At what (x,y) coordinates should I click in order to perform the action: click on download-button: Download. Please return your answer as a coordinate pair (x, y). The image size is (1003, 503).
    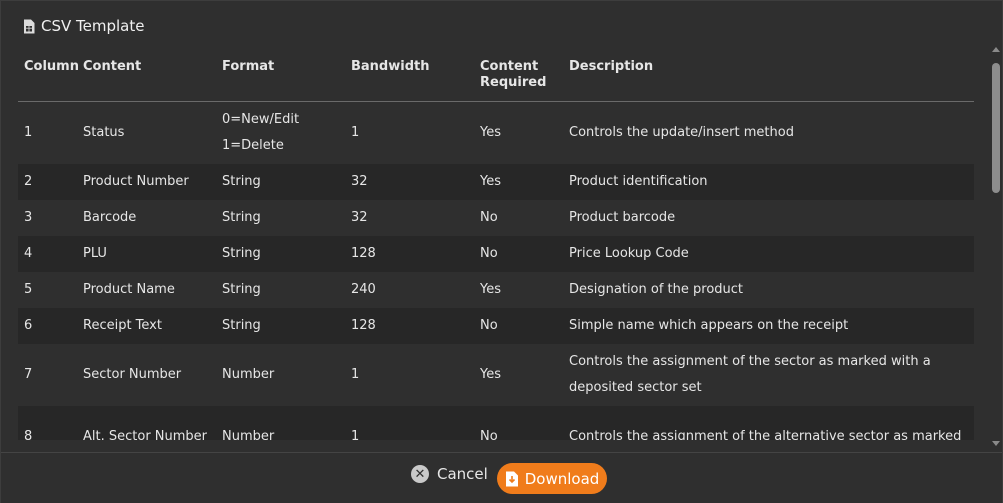
    Looking at the image, I should click on (552, 478).